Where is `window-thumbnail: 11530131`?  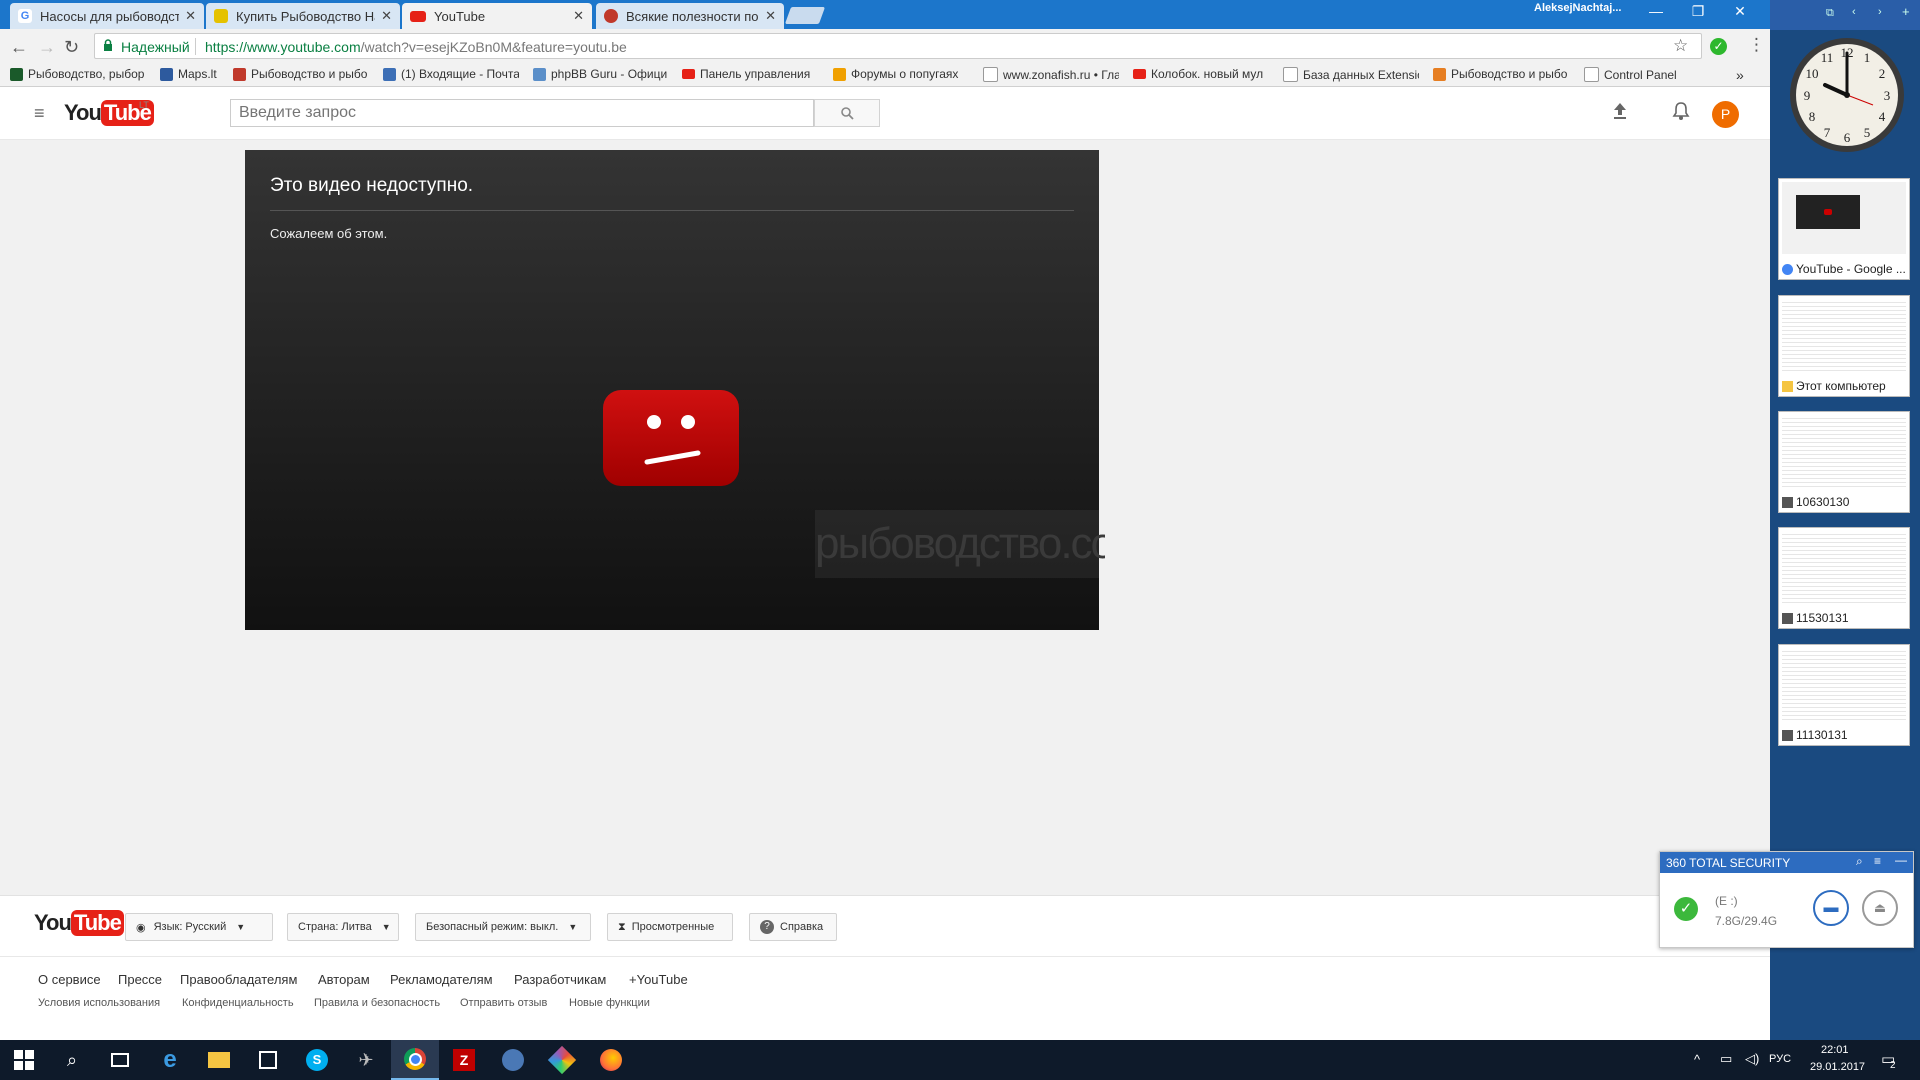 window-thumbnail: 11530131 is located at coordinates (1844, 578).